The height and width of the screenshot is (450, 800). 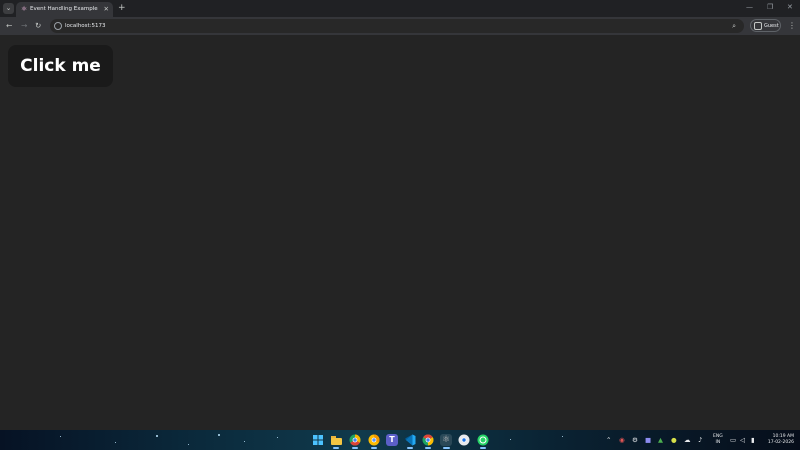 I want to click on teams-tray-icon: ■, so click(x=648, y=440).